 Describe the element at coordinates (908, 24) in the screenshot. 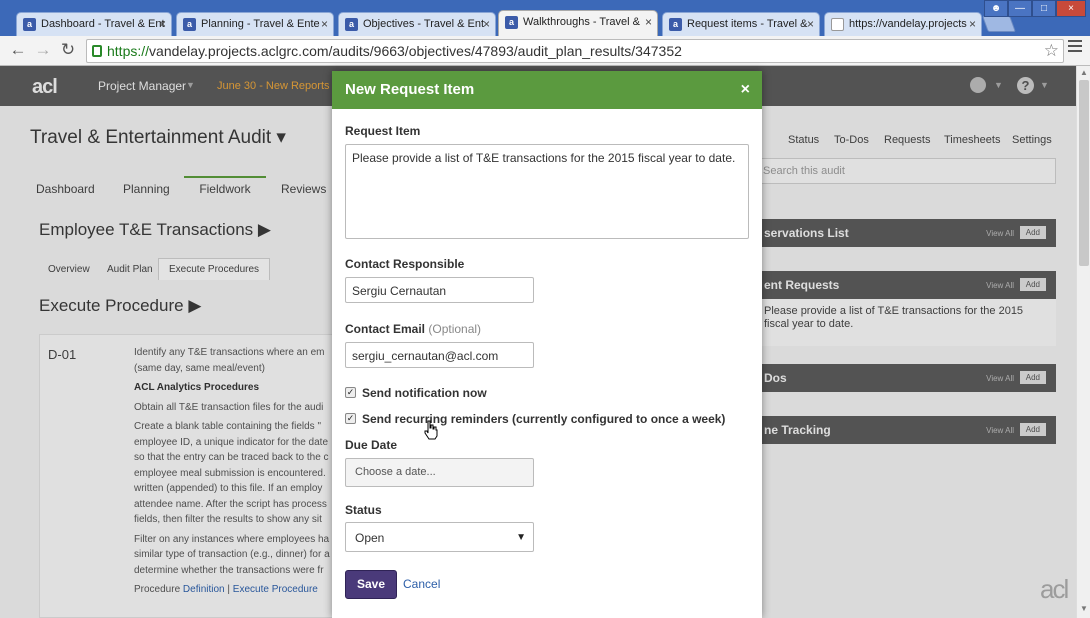

I see `tab-label: https://vandelay.projects` at that location.